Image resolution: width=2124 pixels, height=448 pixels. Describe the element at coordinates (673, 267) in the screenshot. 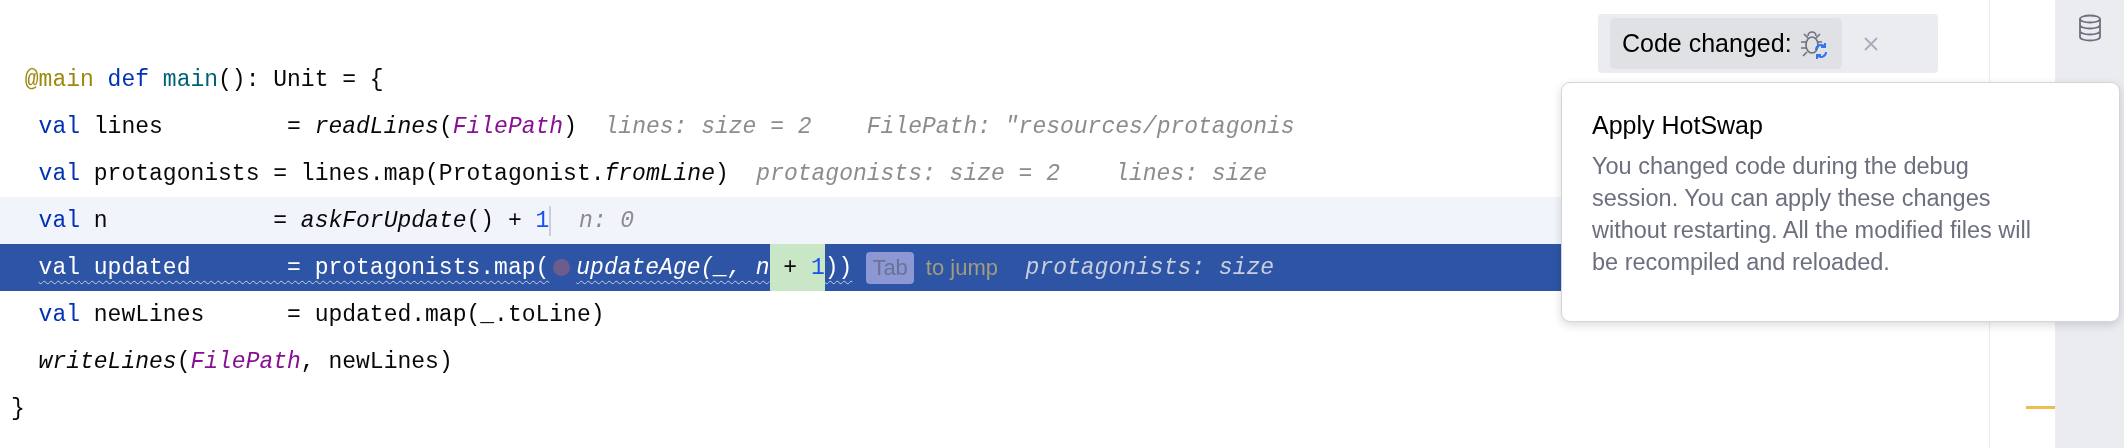

I see `function-call: updateAge(_, n` at that location.